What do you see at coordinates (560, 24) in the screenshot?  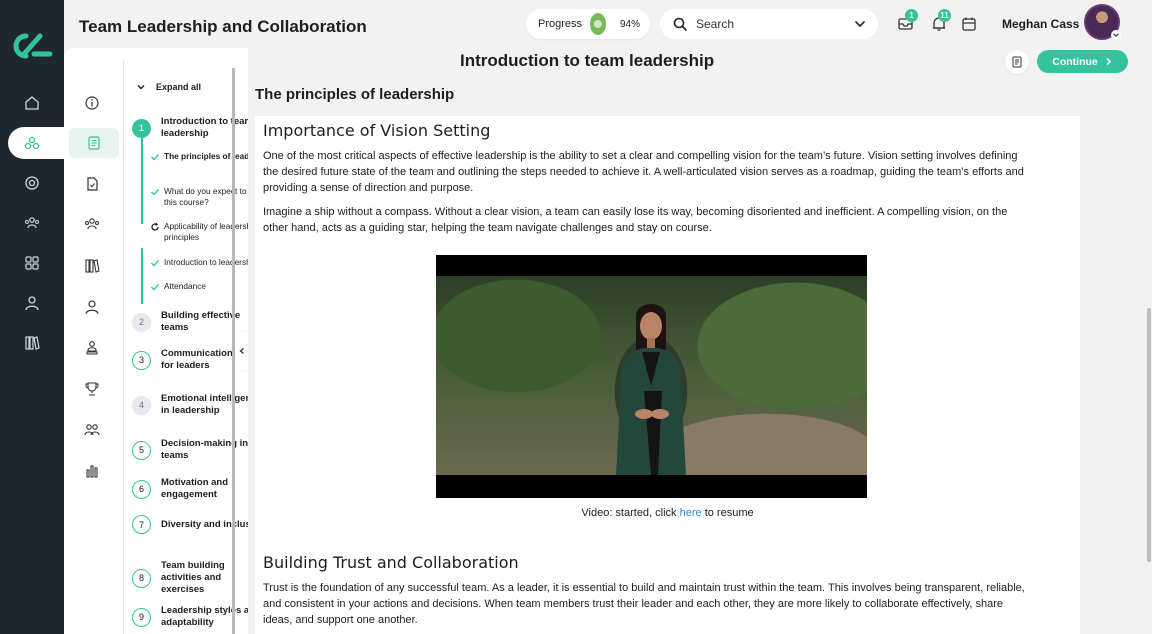 I see `progress-label: Progress` at bounding box center [560, 24].